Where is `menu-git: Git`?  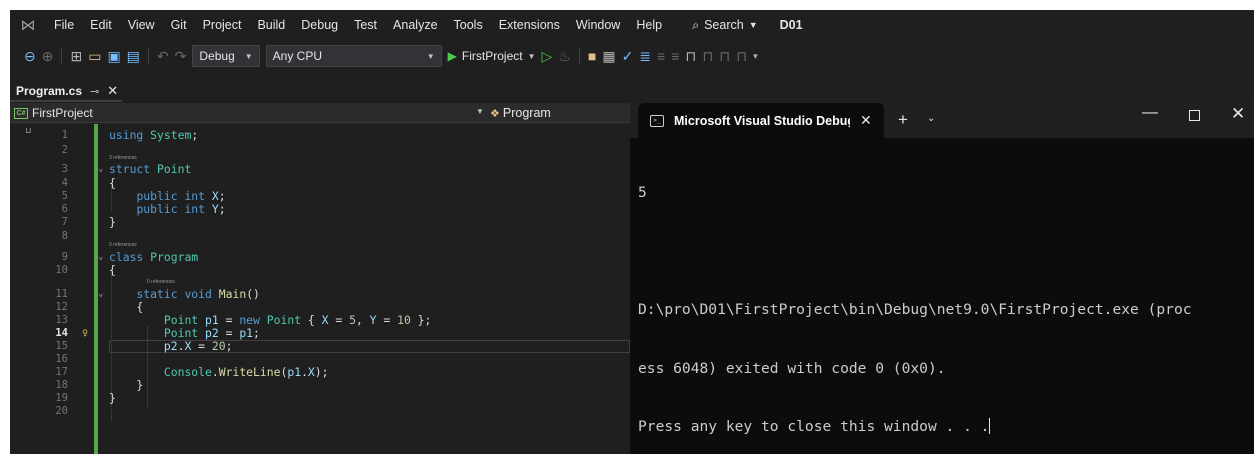 menu-git: Git is located at coordinates (179, 25).